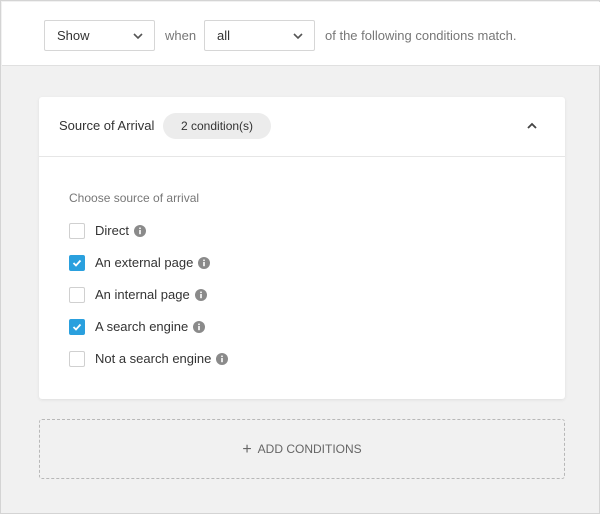 The height and width of the screenshot is (514, 600). I want to click on match-select-value: all, so click(224, 35).